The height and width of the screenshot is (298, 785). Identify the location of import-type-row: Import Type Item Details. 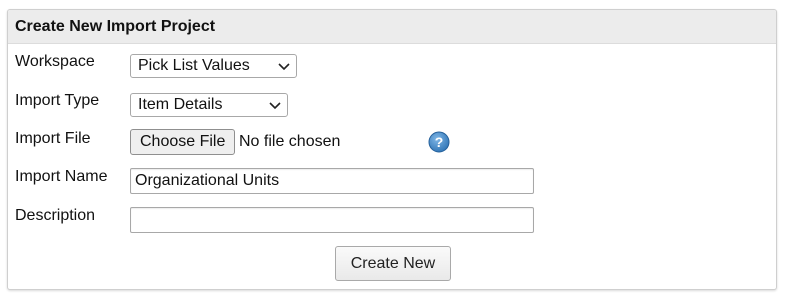
(392, 107).